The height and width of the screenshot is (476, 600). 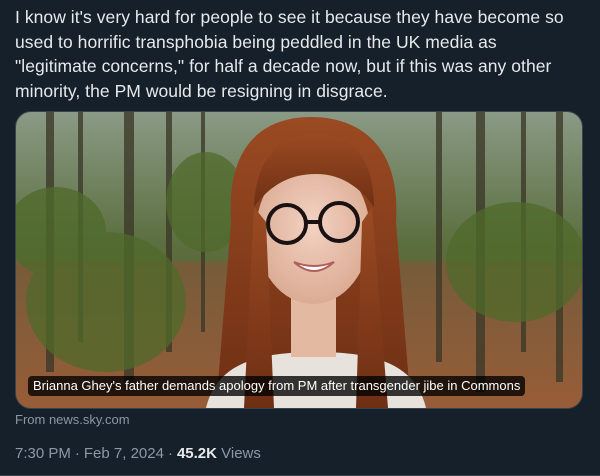 I want to click on views-count: 45.2K, so click(x=196, y=453).